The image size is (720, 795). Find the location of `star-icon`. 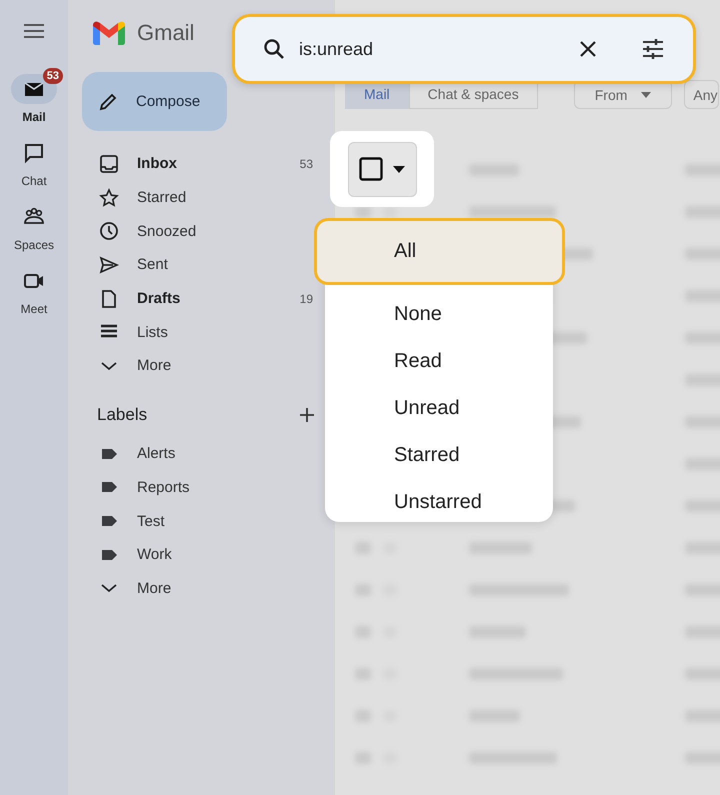

star-icon is located at coordinates (109, 198).